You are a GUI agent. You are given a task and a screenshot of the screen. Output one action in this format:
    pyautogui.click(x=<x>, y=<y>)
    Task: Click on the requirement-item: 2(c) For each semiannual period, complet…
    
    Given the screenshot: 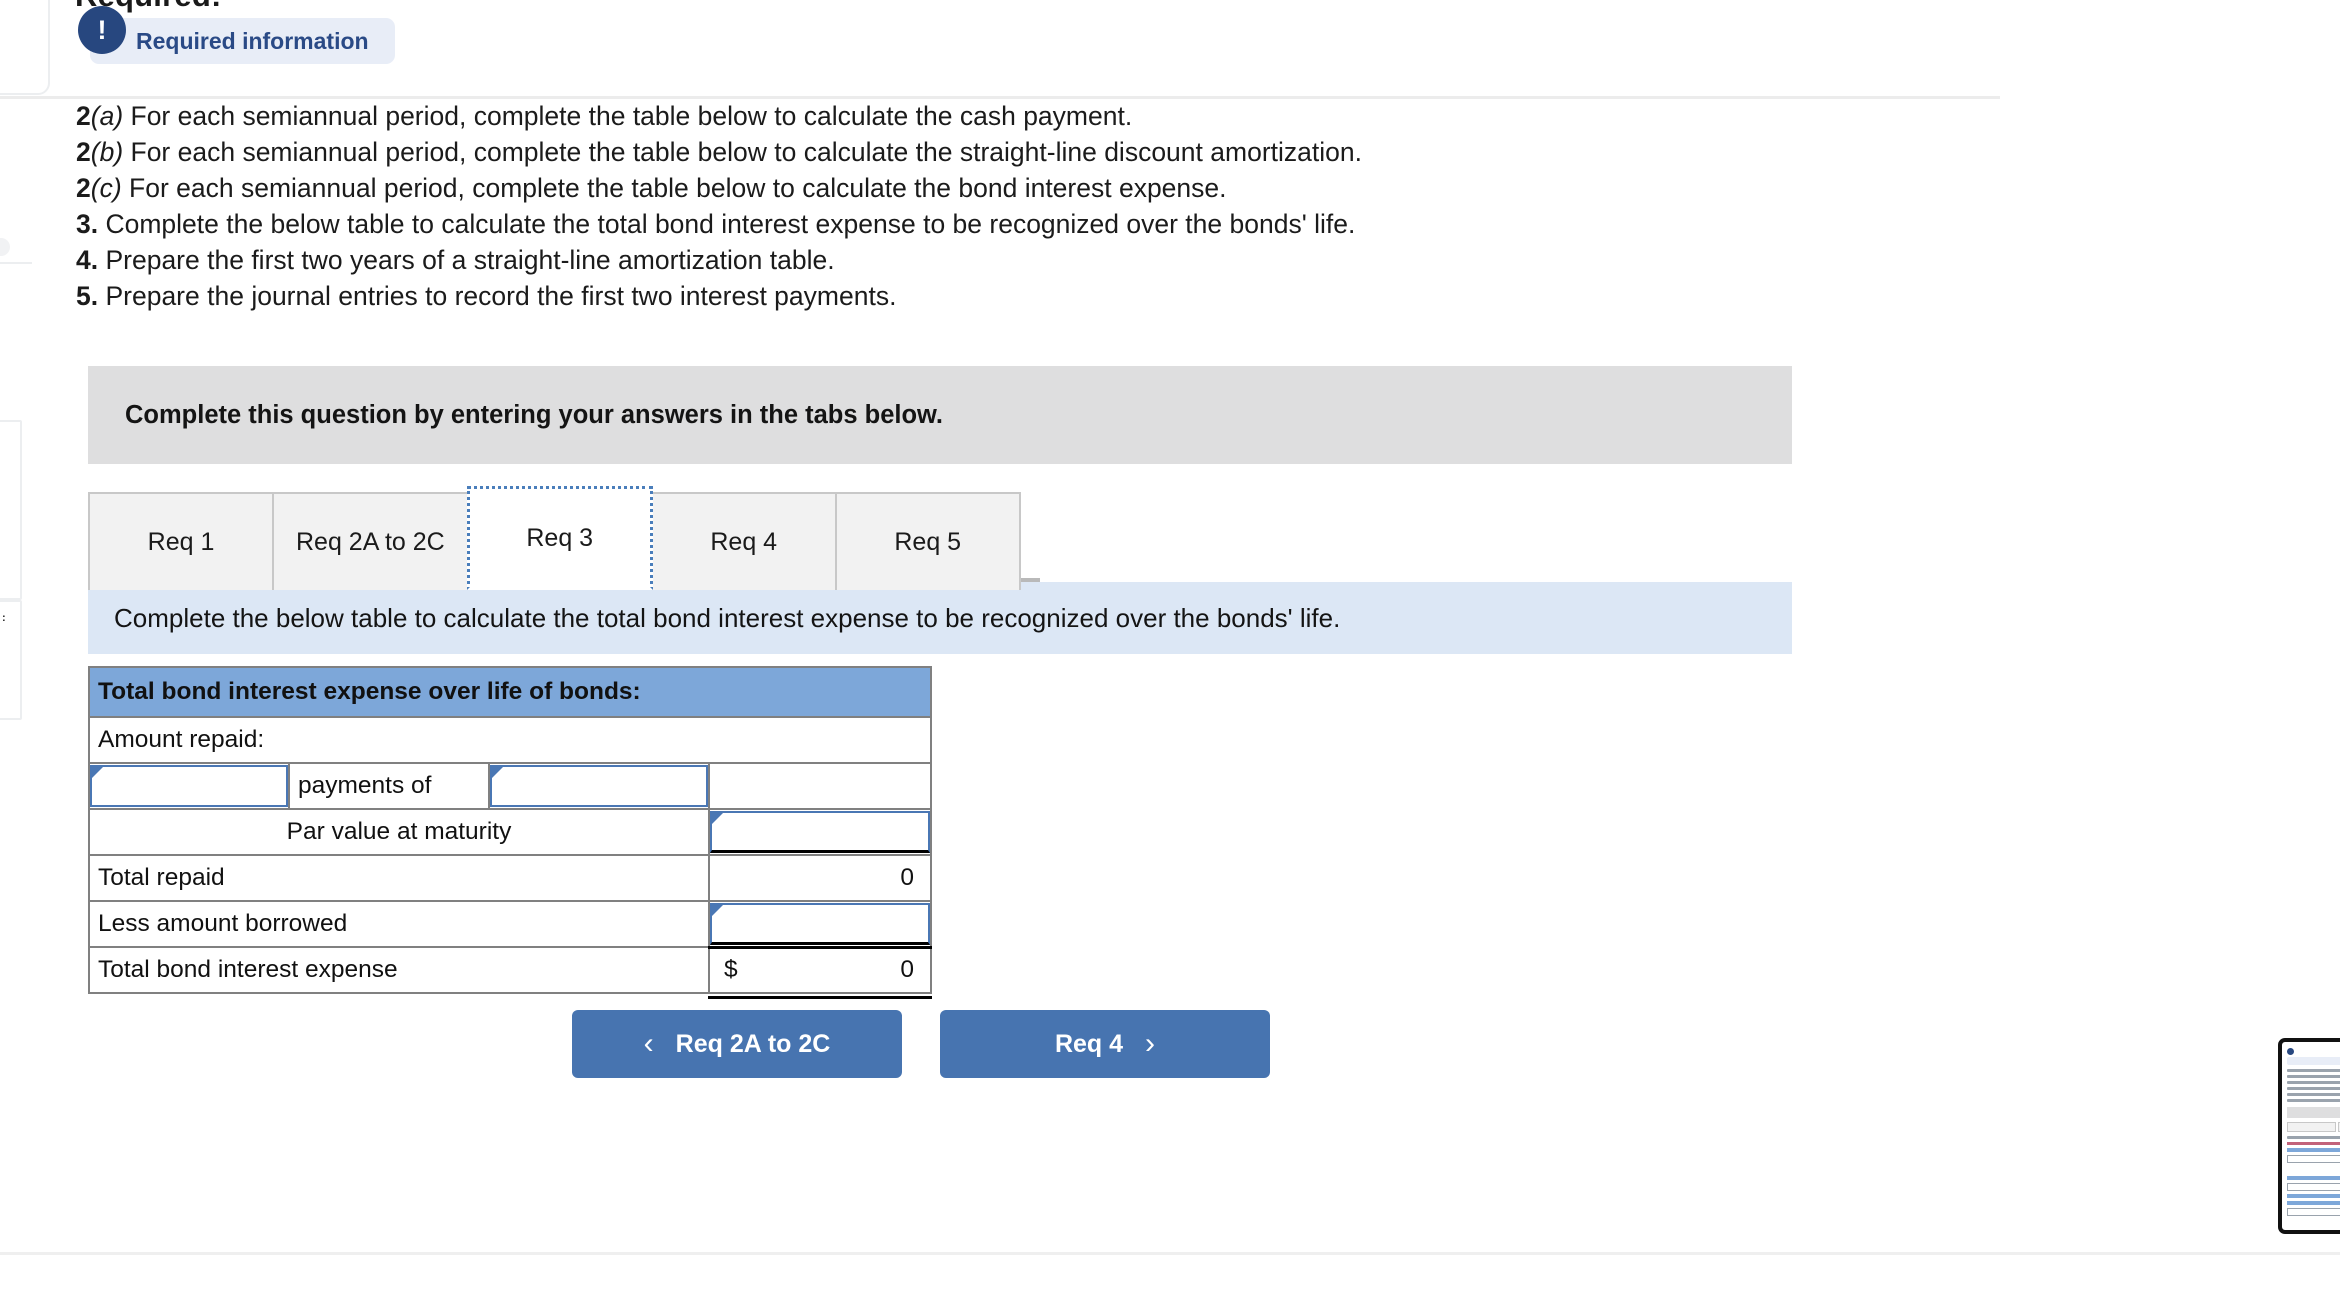 What is the action you would take?
    pyautogui.click(x=976, y=188)
    